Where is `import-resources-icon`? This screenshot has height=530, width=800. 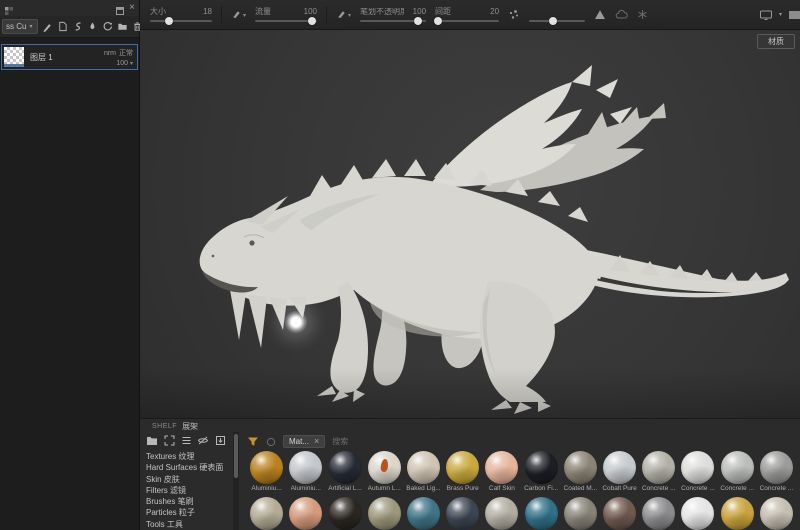 import-resources-icon is located at coordinates (220, 441).